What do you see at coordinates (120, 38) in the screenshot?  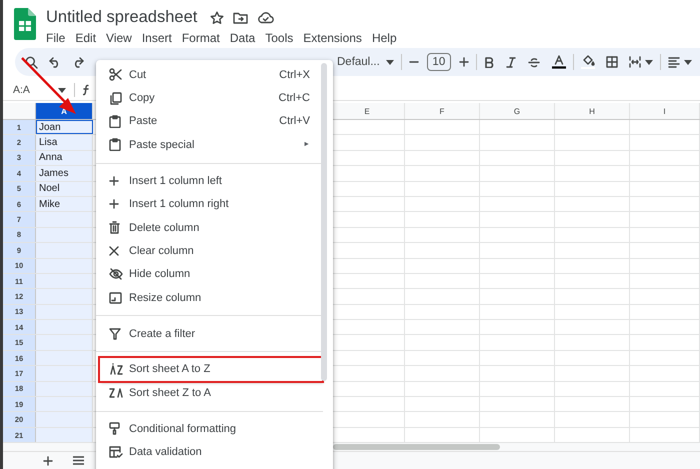 I see `menu-bar-item: View` at bounding box center [120, 38].